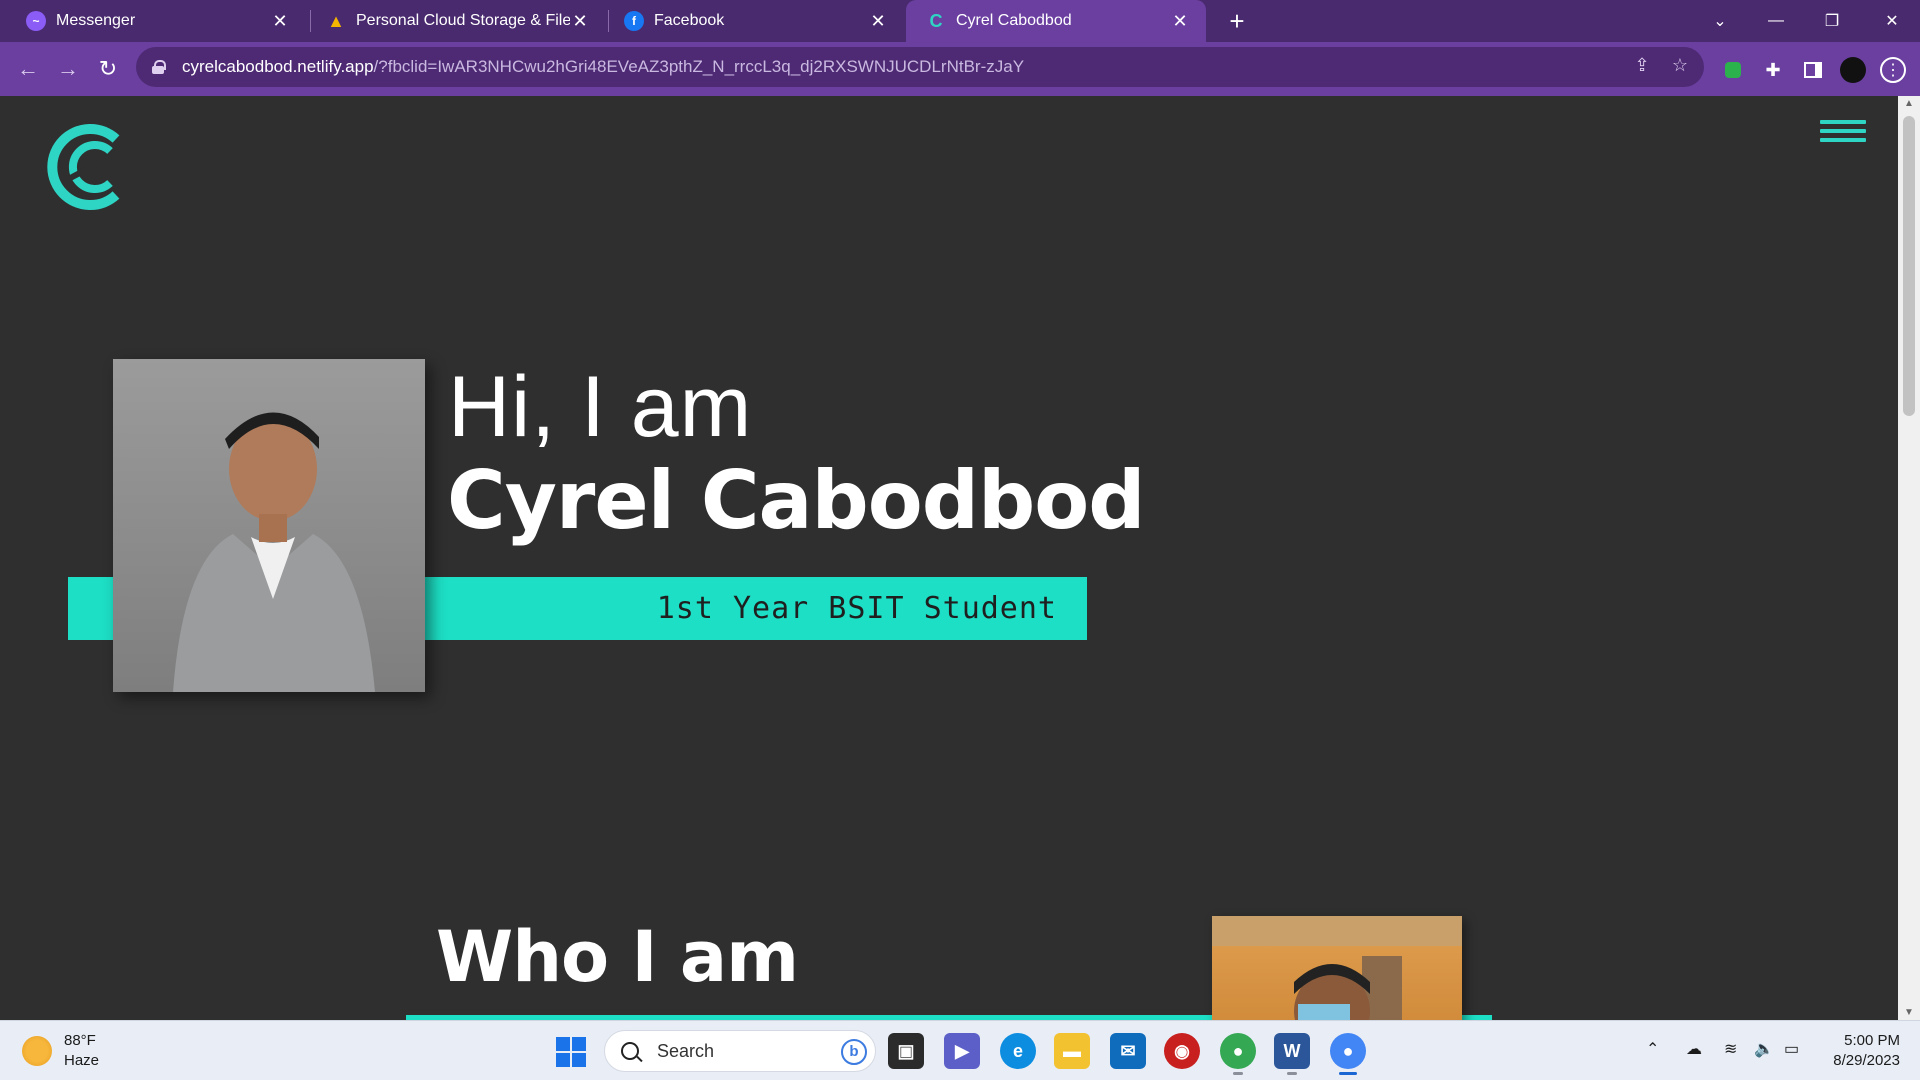 The width and height of the screenshot is (1920, 1080). Describe the element at coordinates (60, 1051) in the screenshot. I see `weather-widget: 88°F Haze` at that location.